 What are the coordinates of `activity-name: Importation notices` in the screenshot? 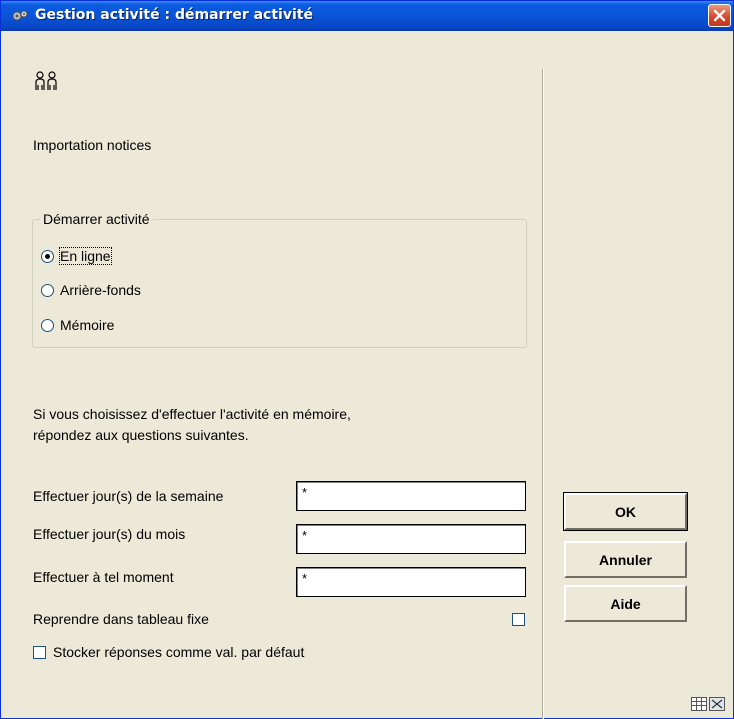 It's located at (92, 145).